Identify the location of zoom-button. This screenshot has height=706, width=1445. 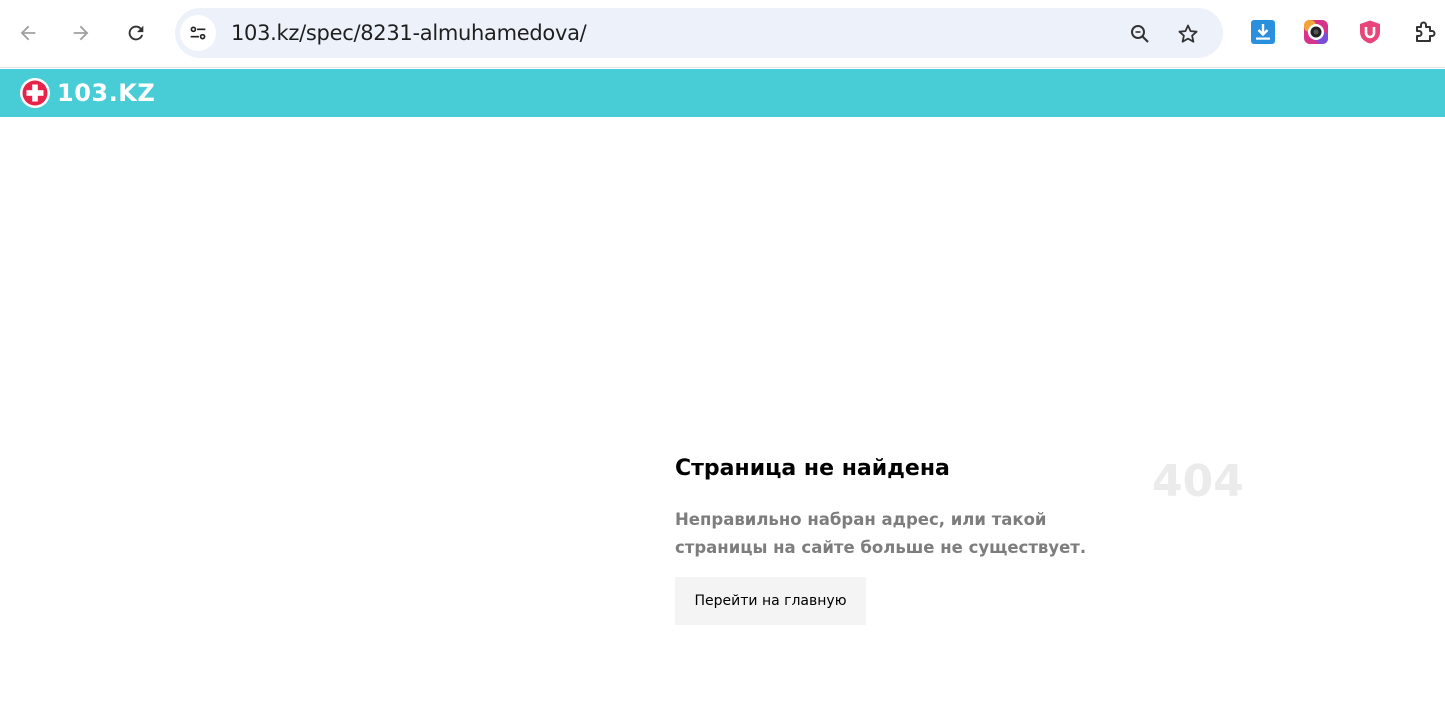
(1140, 34).